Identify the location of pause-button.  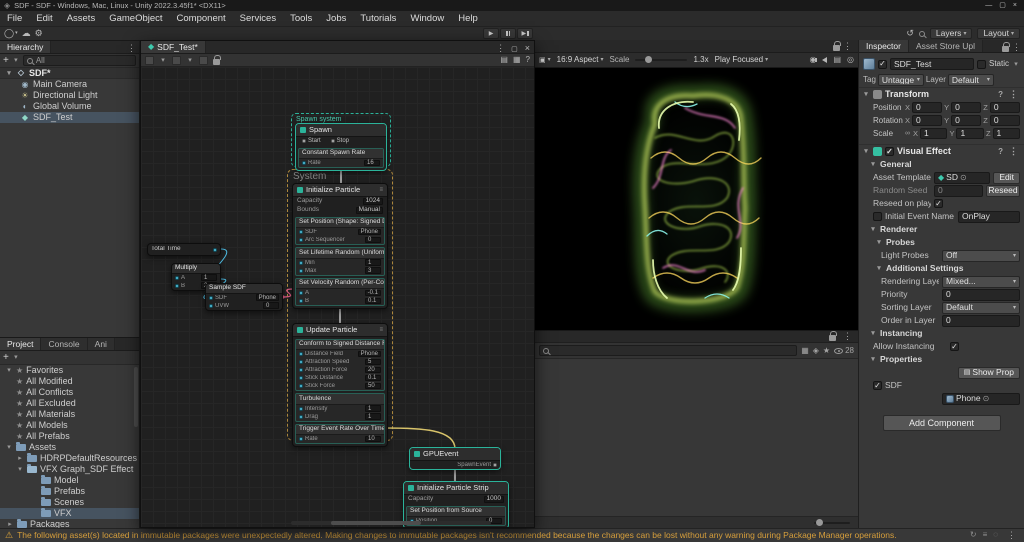
(508, 33).